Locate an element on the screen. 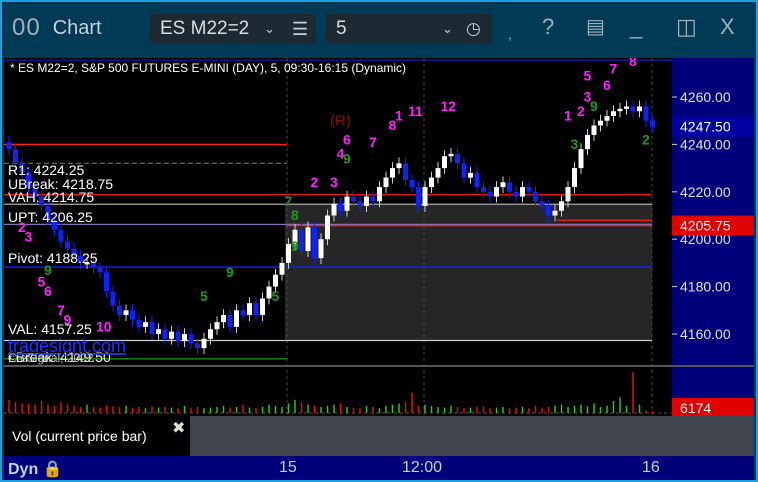 The width and height of the screenshot is (758, 482). study-pane: Vol (current price bar) ✖ is located at coordinates (379, 436).